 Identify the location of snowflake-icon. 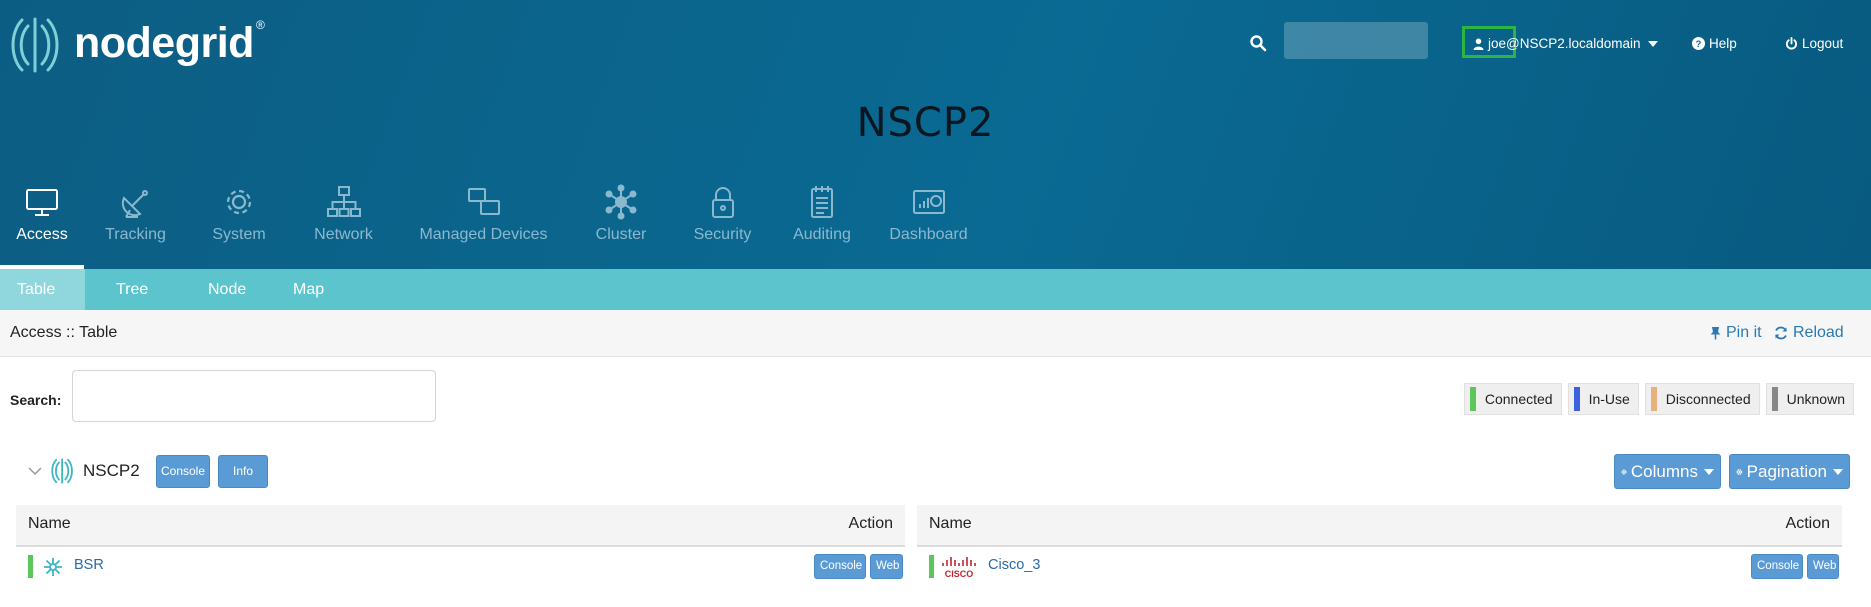
(53, 567).